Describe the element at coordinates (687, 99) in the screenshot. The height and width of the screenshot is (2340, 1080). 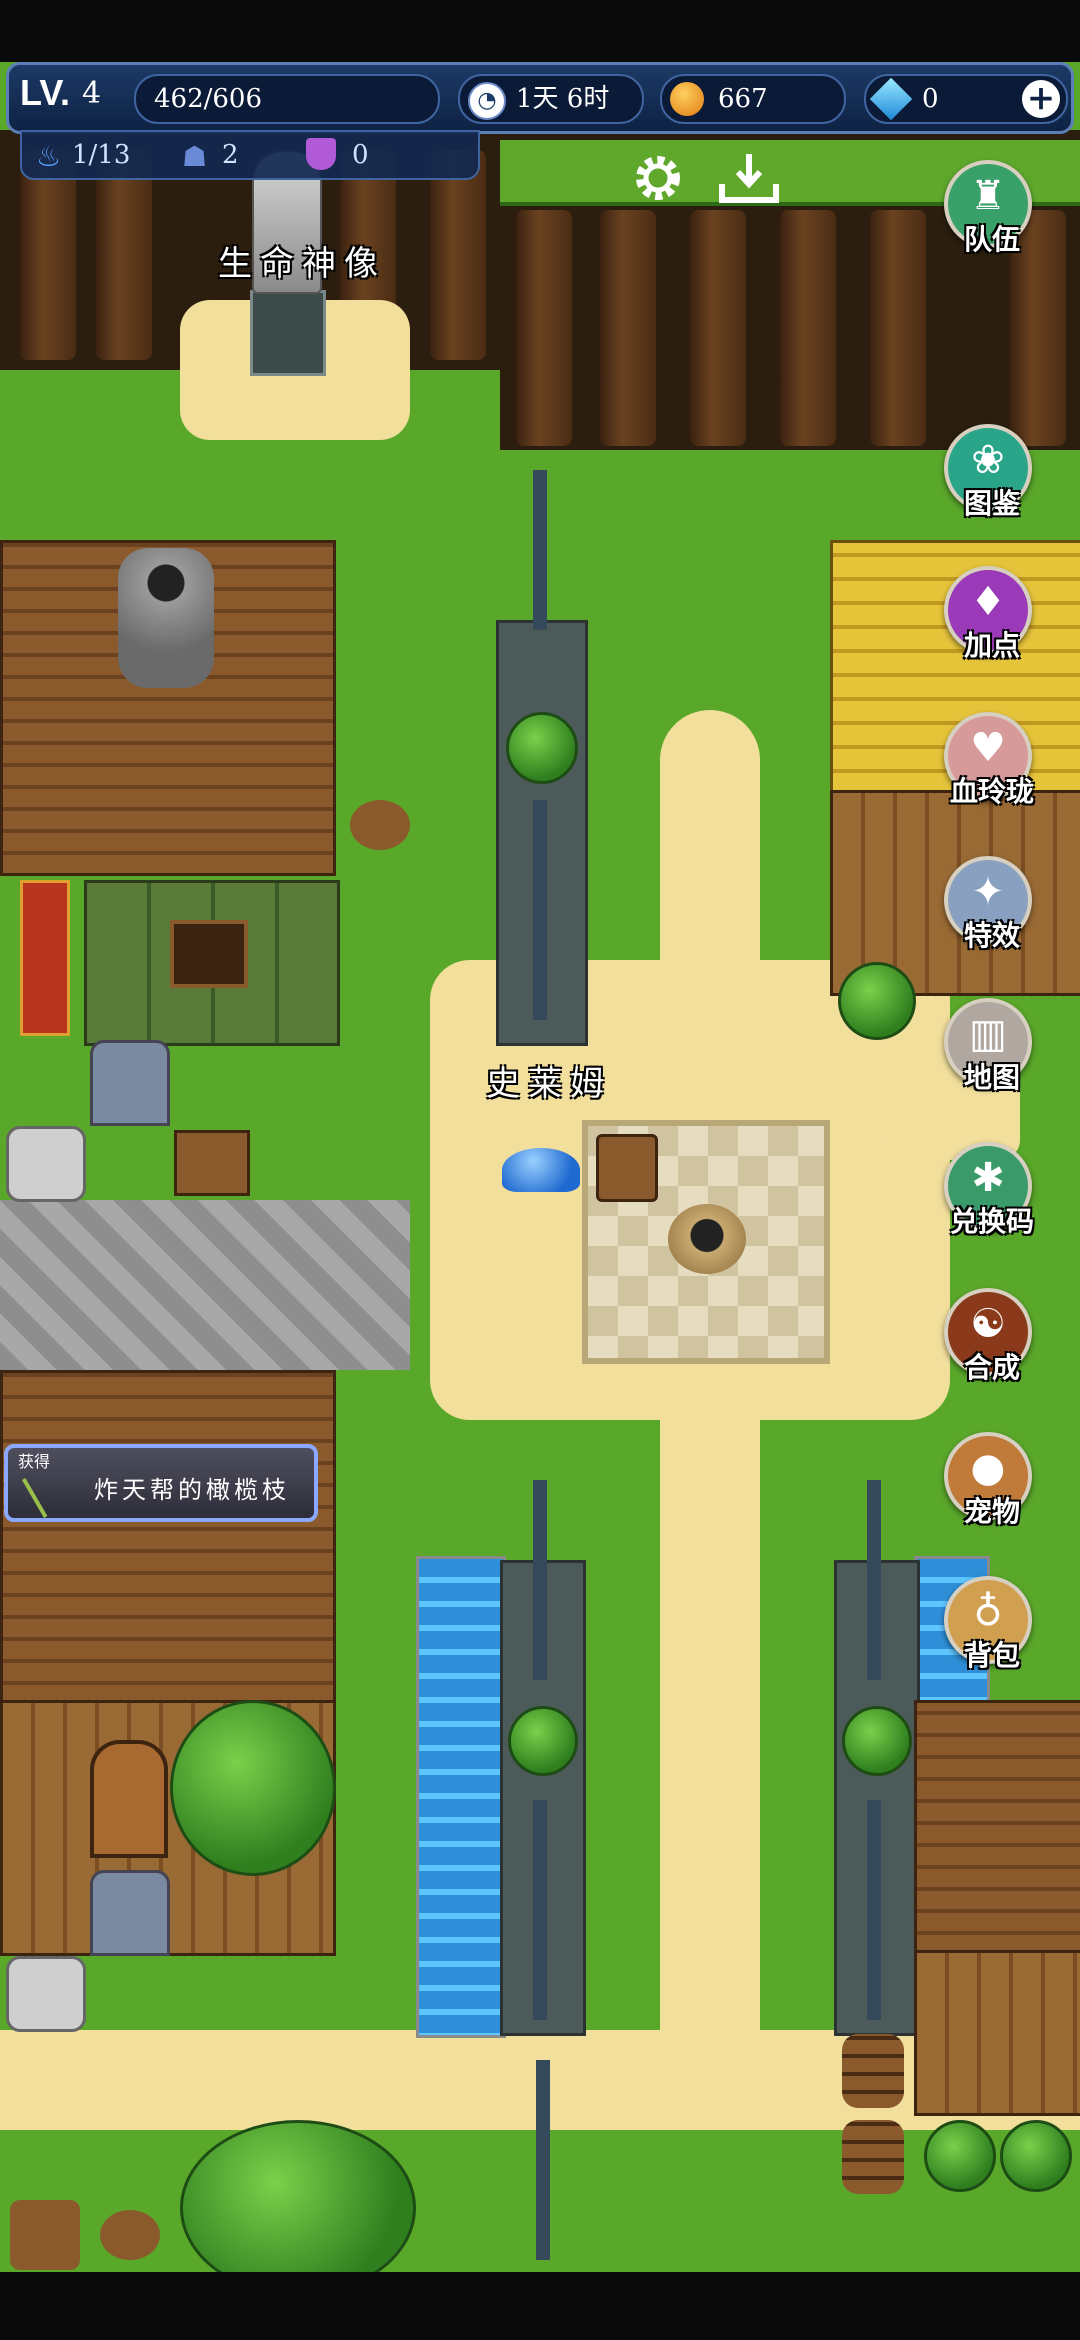
I see `coin-icon` at that location.